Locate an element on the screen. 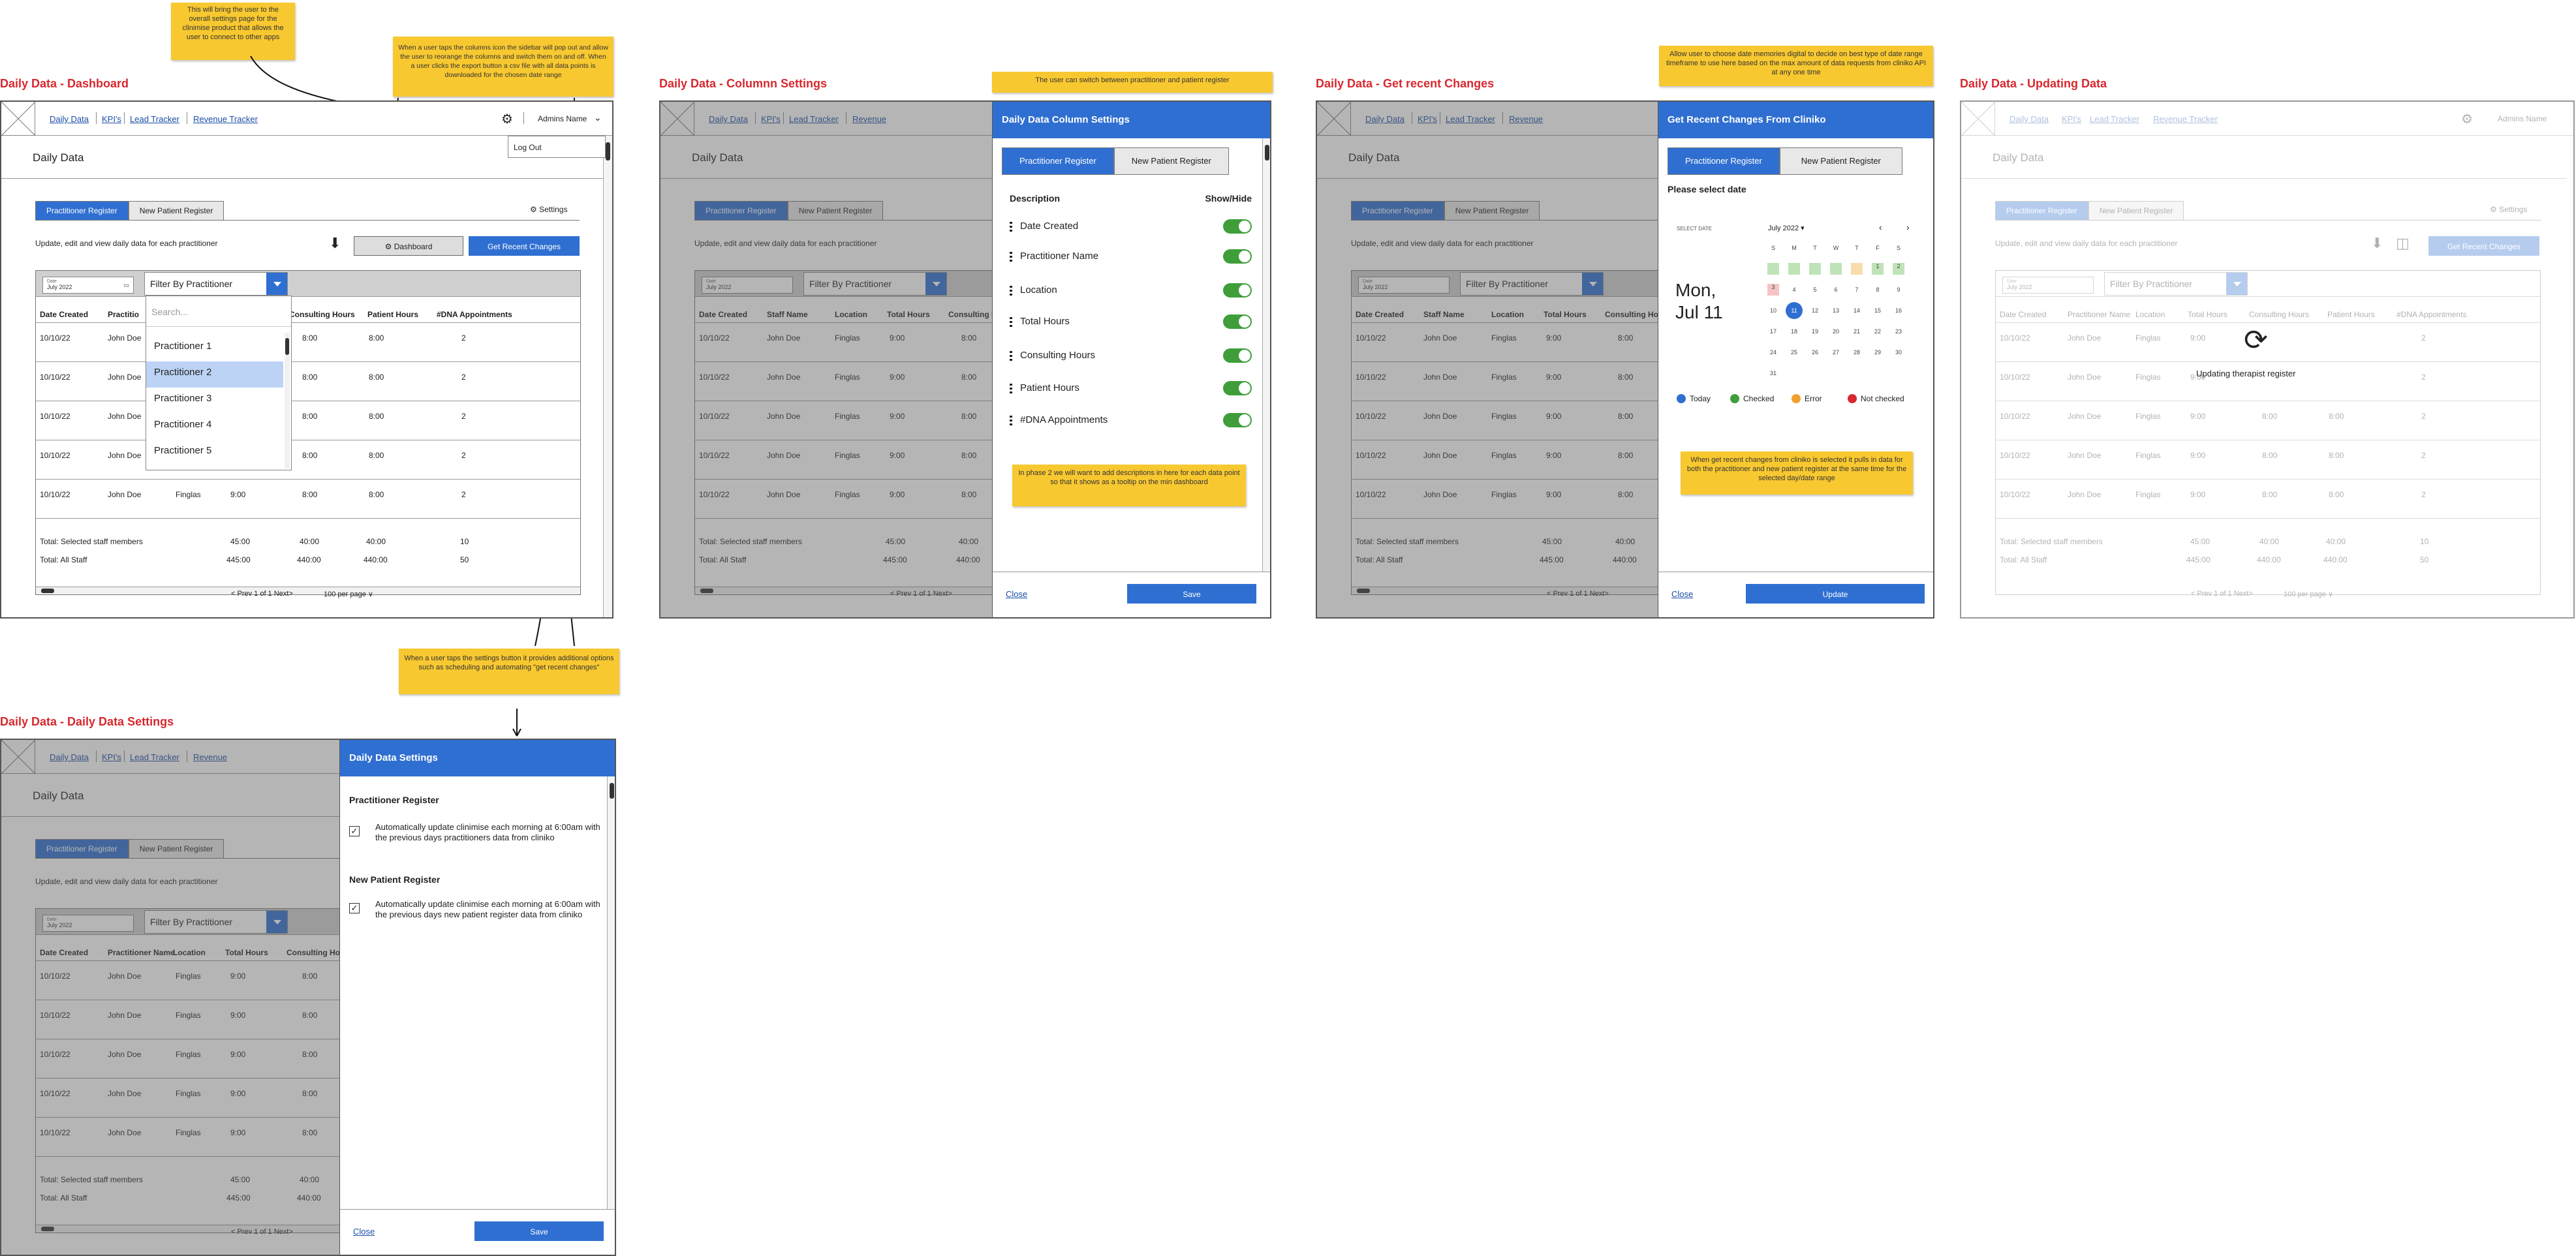 Image resolution: width=2576 pixels, height=1256 pixels. col-patient-hours: Patient Hours is located at coordinates (392, 314).